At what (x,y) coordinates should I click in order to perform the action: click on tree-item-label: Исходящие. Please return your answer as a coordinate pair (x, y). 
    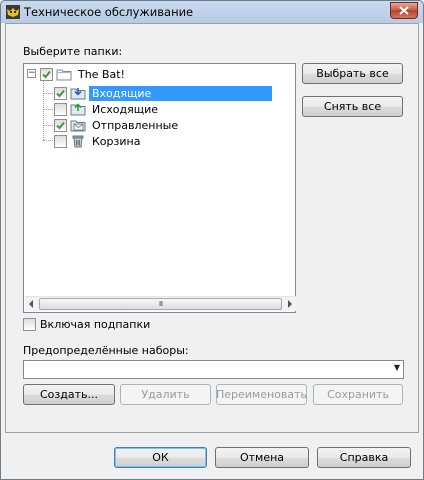
    Looking at the image, I should click on (125, 109).